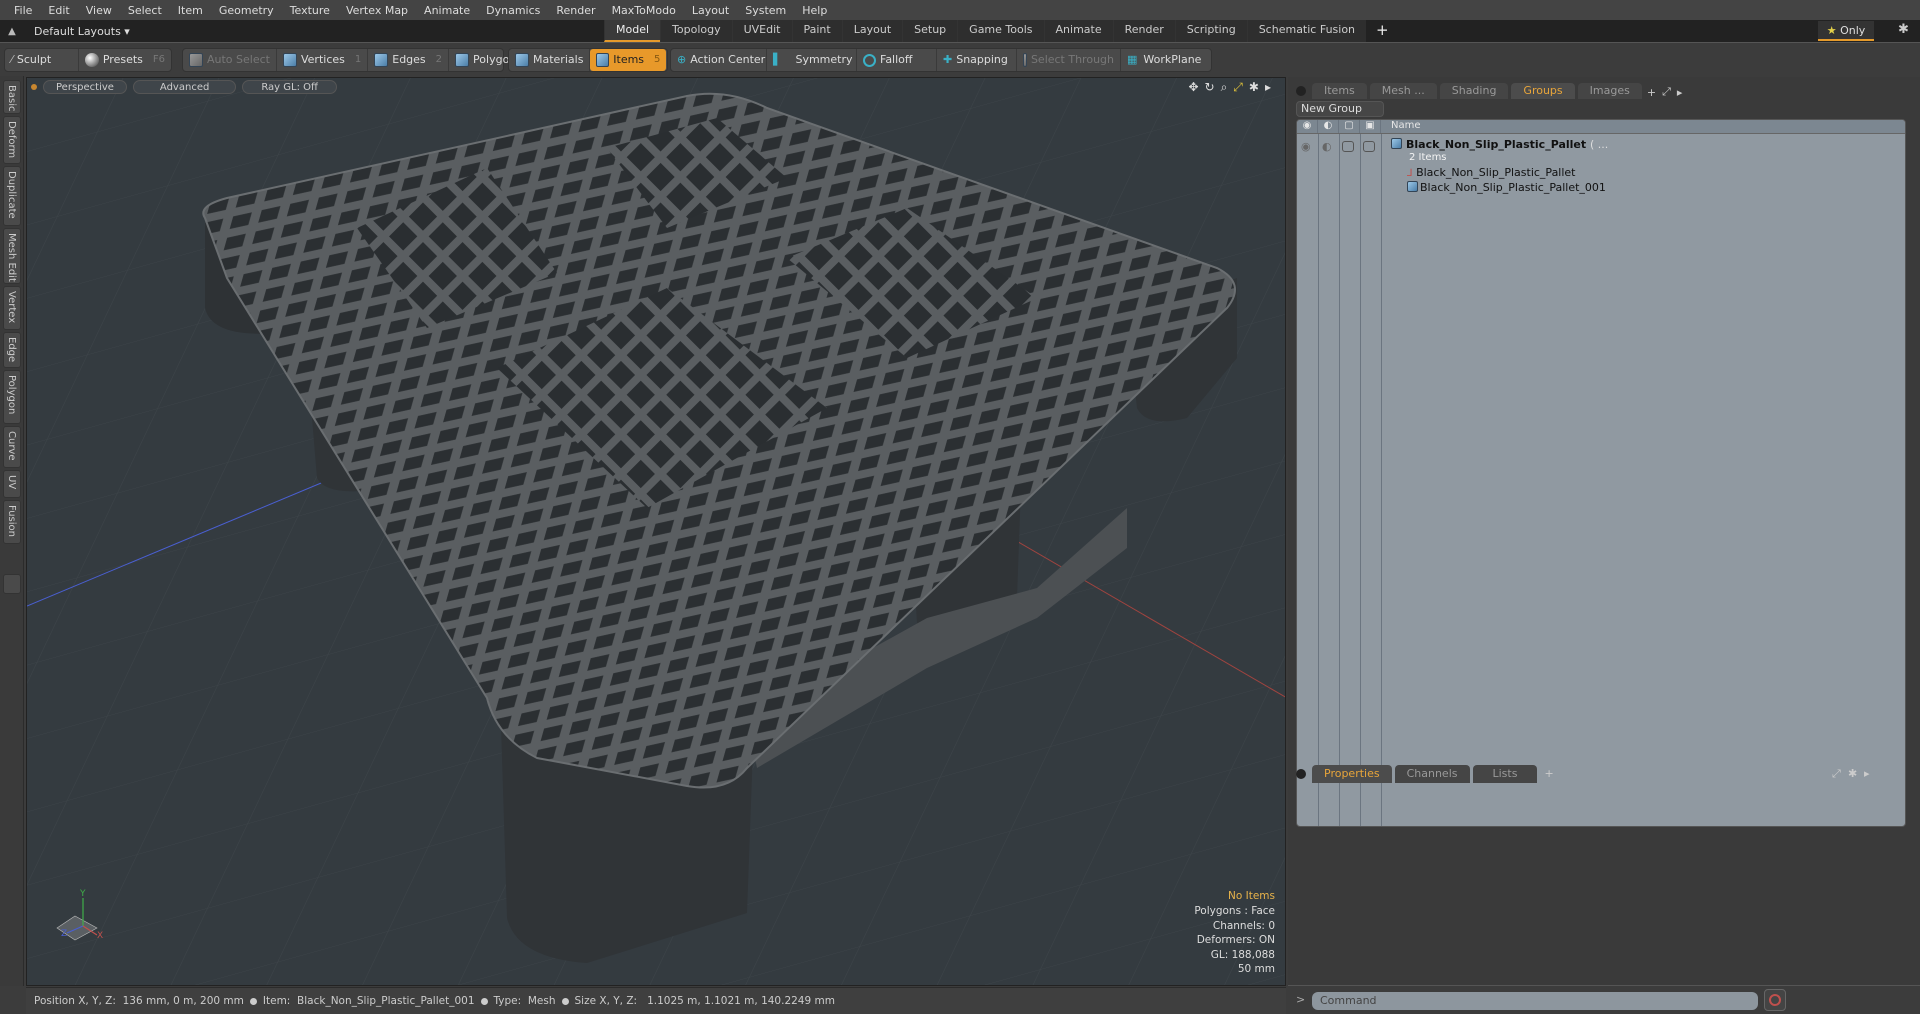 This screenshot has width=1920, height=1014. I want to click on left-tab-mesh-edit: Mesh Edit, so click(12, 256).